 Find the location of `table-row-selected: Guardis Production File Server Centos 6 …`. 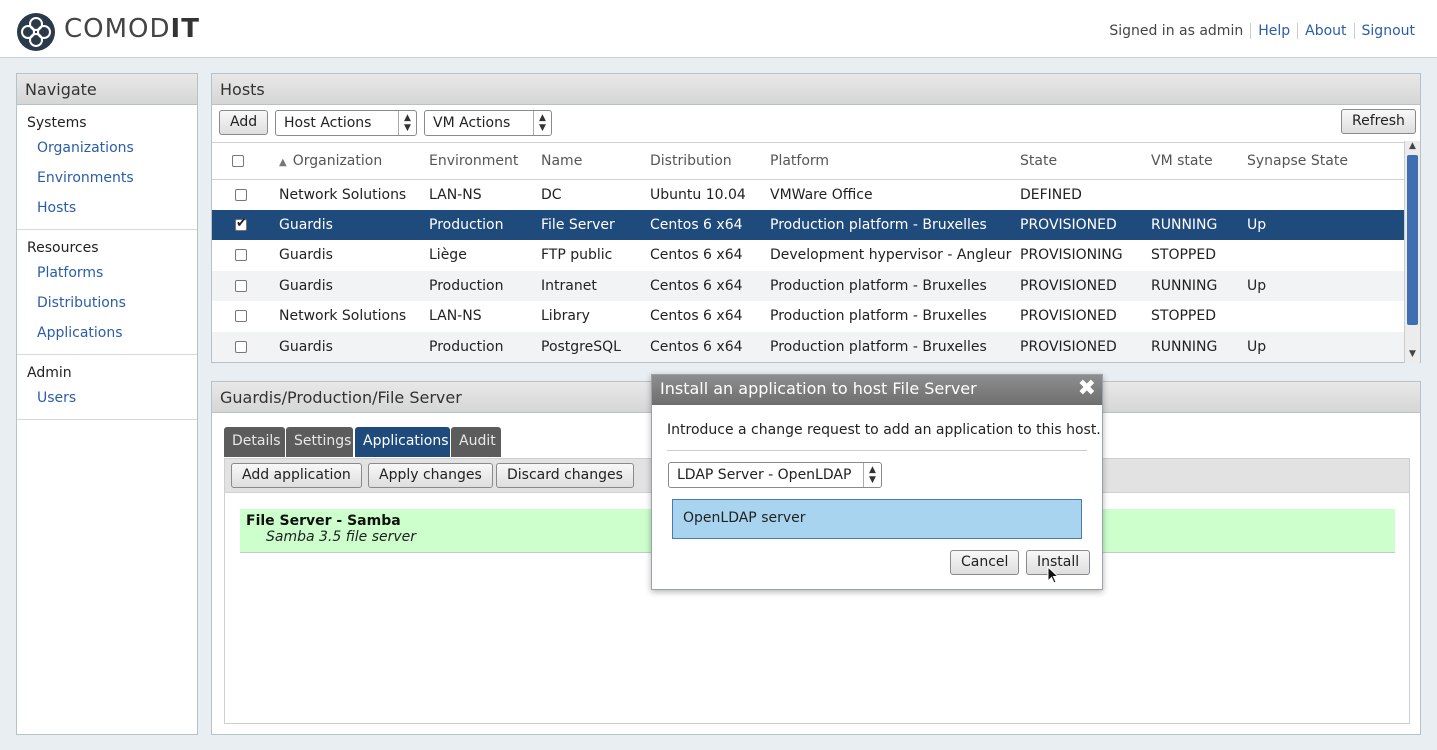

table-row-selected: Guardis Production File Server Centos 6 … is located at coordinates (808, 224).